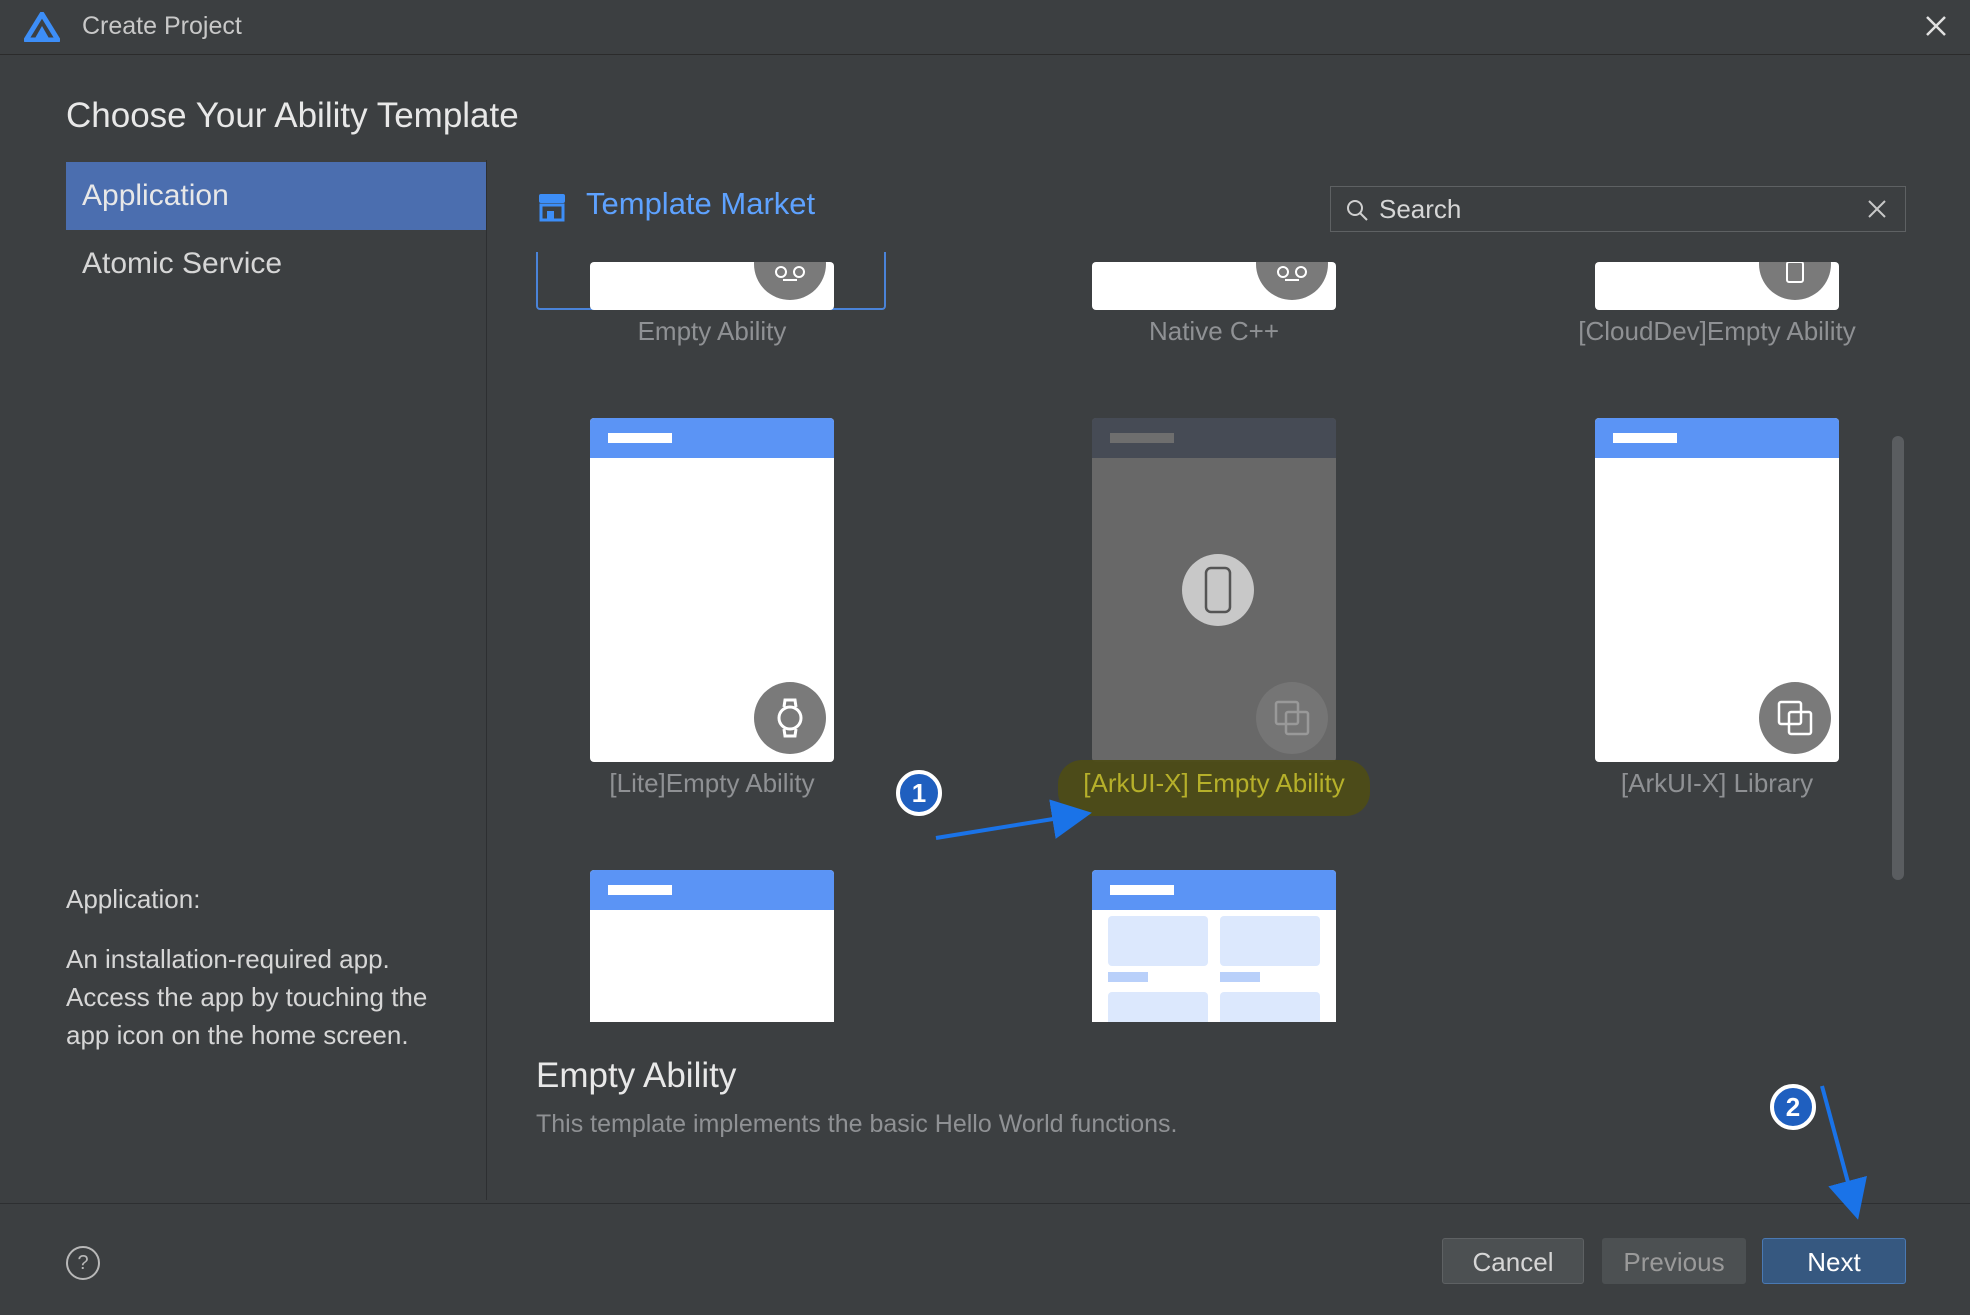  I want to click on template-label: Empty Ability, so click(712, 331).